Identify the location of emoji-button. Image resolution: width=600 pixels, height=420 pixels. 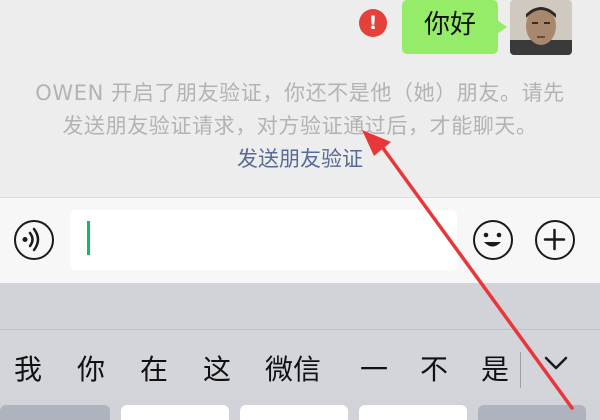
(493, 240).